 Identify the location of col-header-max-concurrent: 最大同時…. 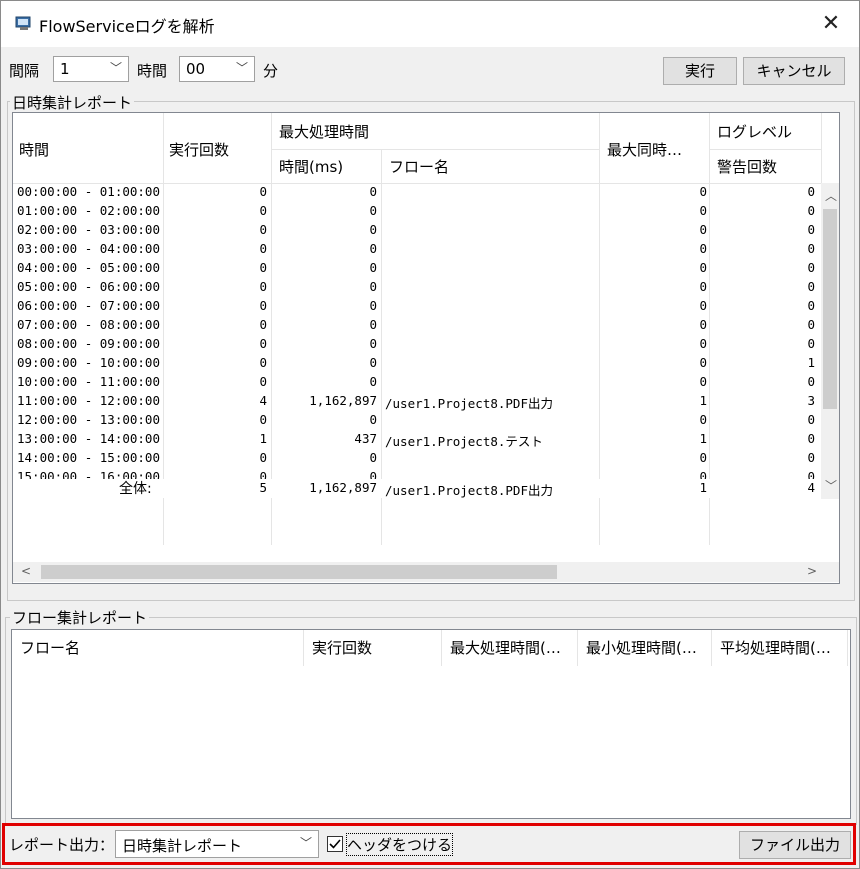
(654, 148).